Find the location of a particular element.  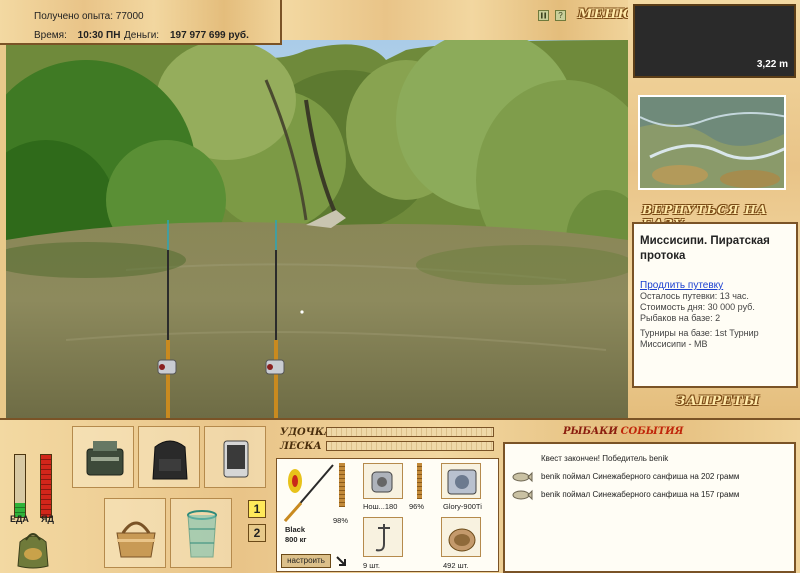

reel-condition-bar is located at coordinates (419, 481).